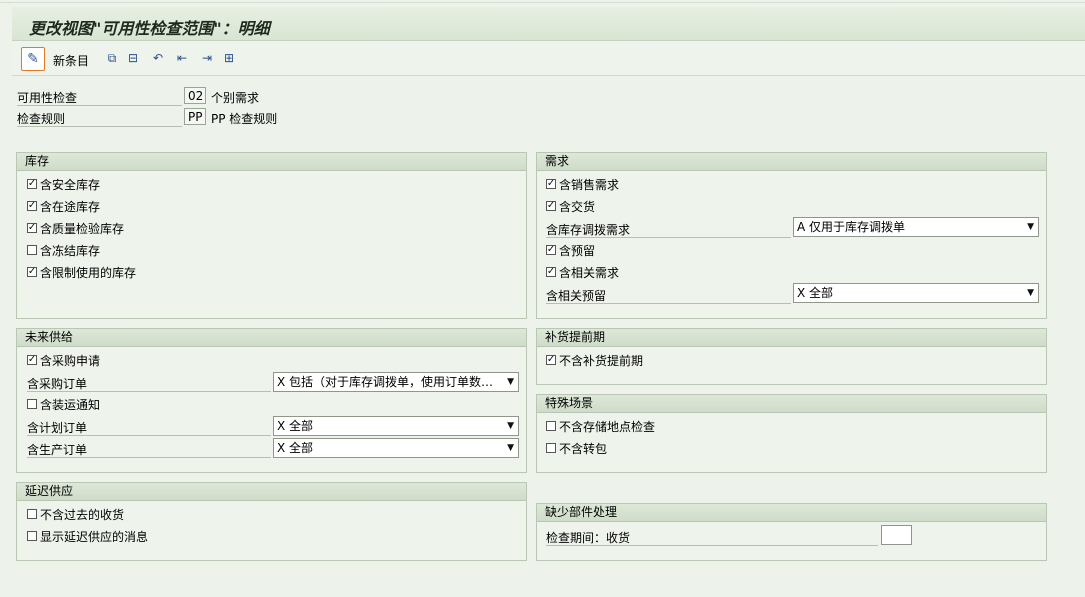 This screenshot has height=597, width=1085. What do you see at coordinates (70, 250) in the screenshot?
I see `checkbox-label: 含冻结库存` at bounding box center [70, 250].